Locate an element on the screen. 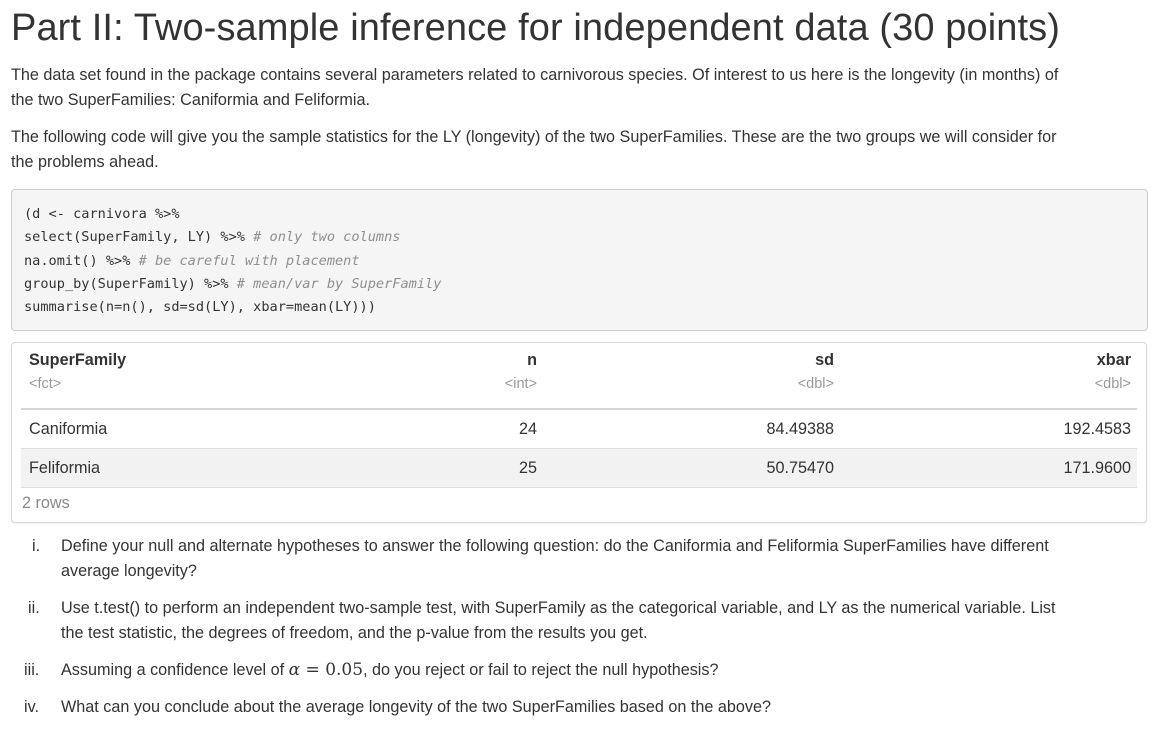  question-number: iii. is located at coordinates (32, 670).